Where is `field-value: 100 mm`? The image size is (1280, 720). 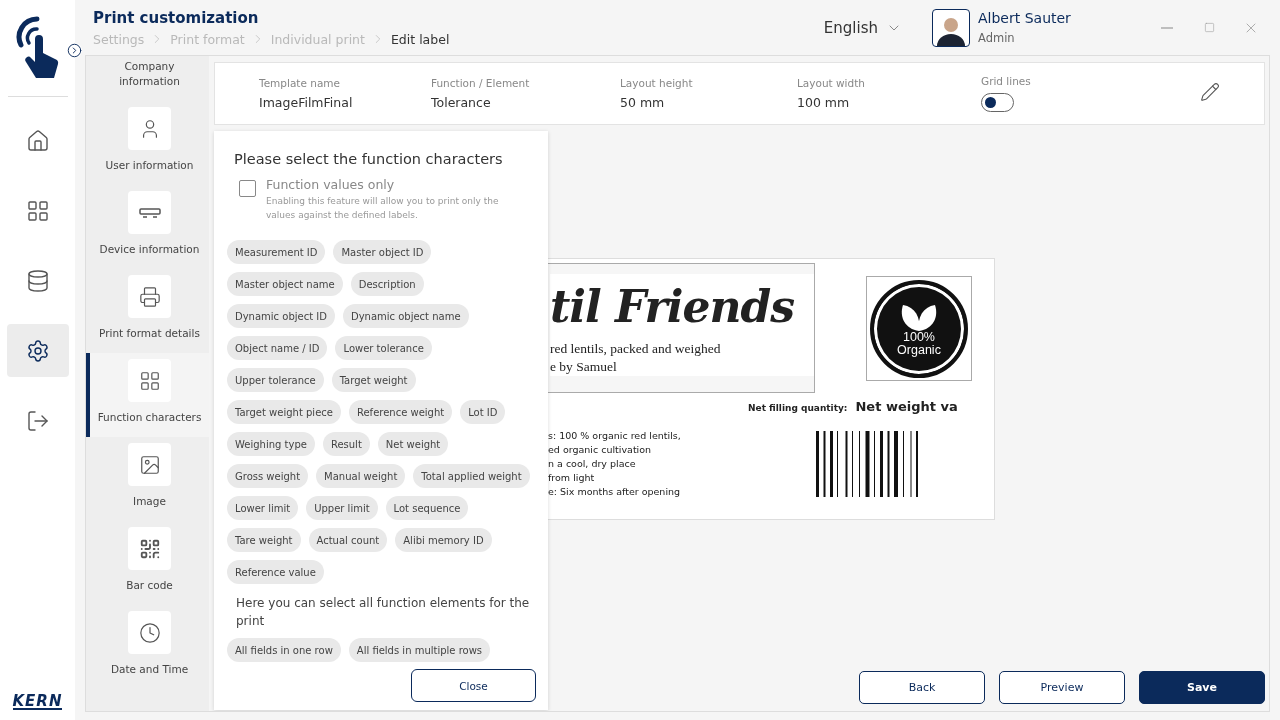
field-value: 100 mm is located at coordinates (824, 102).